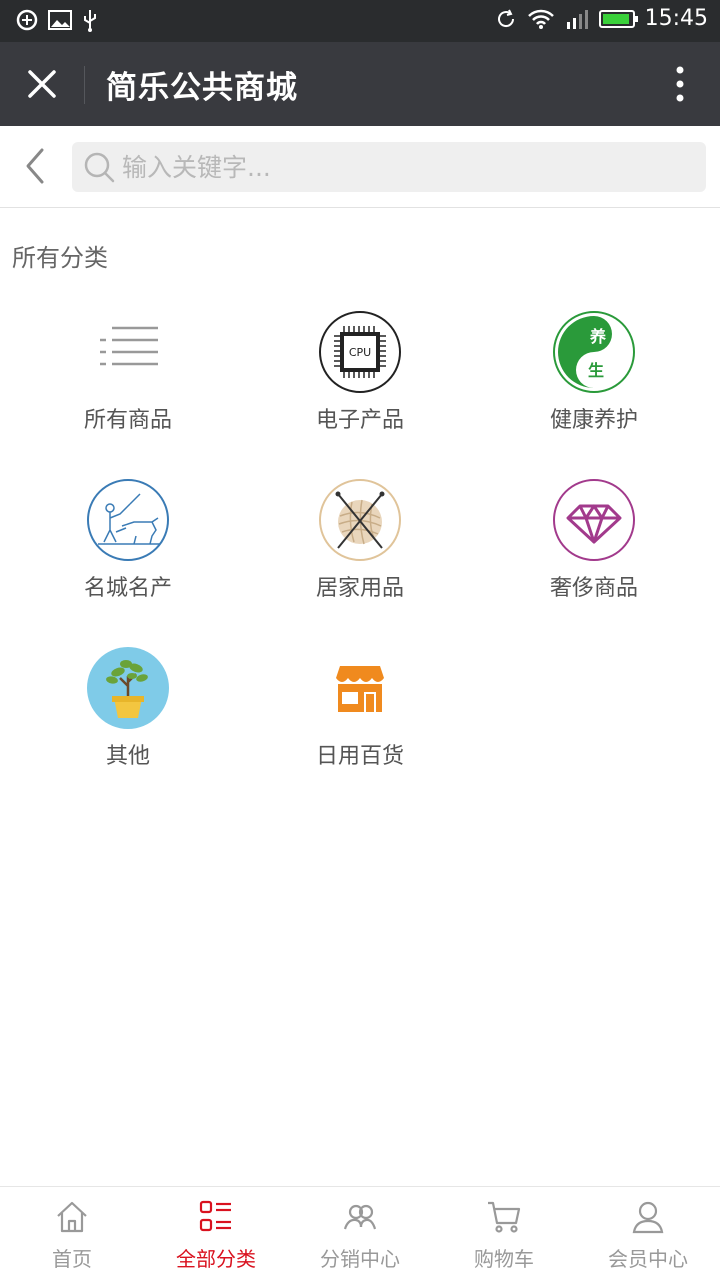 The height and width of the screenshot is (1280, 720). Describe the element at coordinates (359, 420) in the screenshot. I see `category-label: 电子产品` at that location.